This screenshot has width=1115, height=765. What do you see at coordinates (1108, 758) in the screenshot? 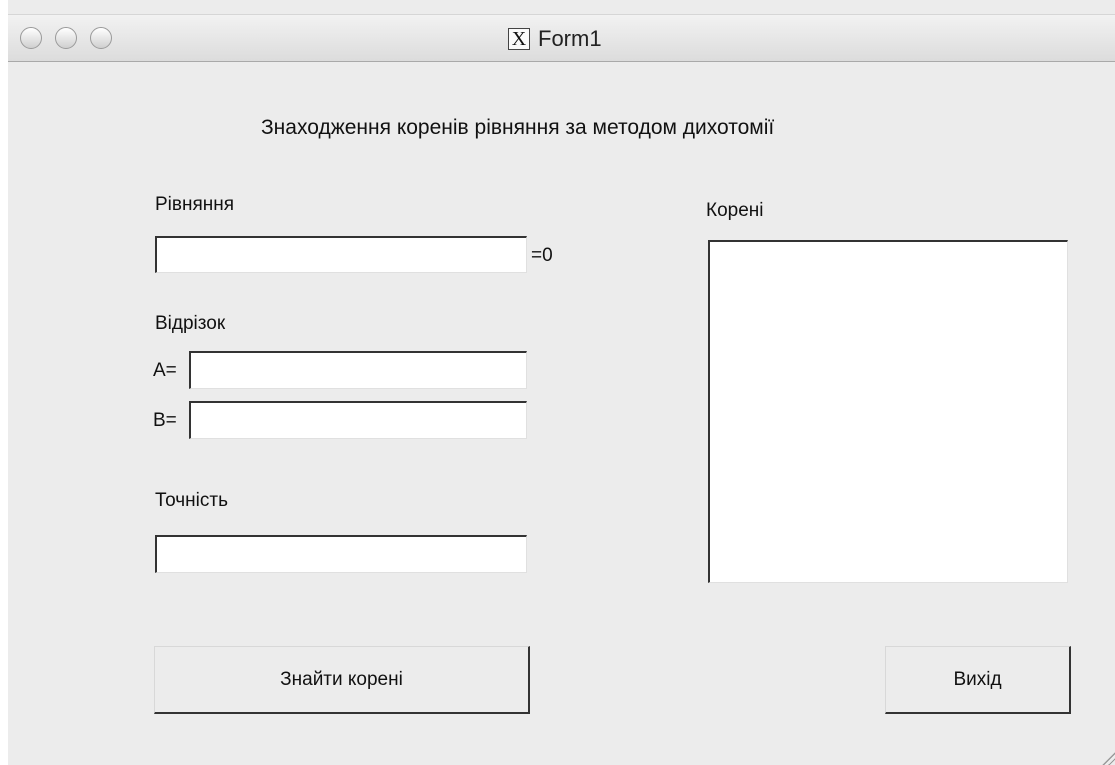
I see `resize-grip-icon` at bounding box center [1108, 758].